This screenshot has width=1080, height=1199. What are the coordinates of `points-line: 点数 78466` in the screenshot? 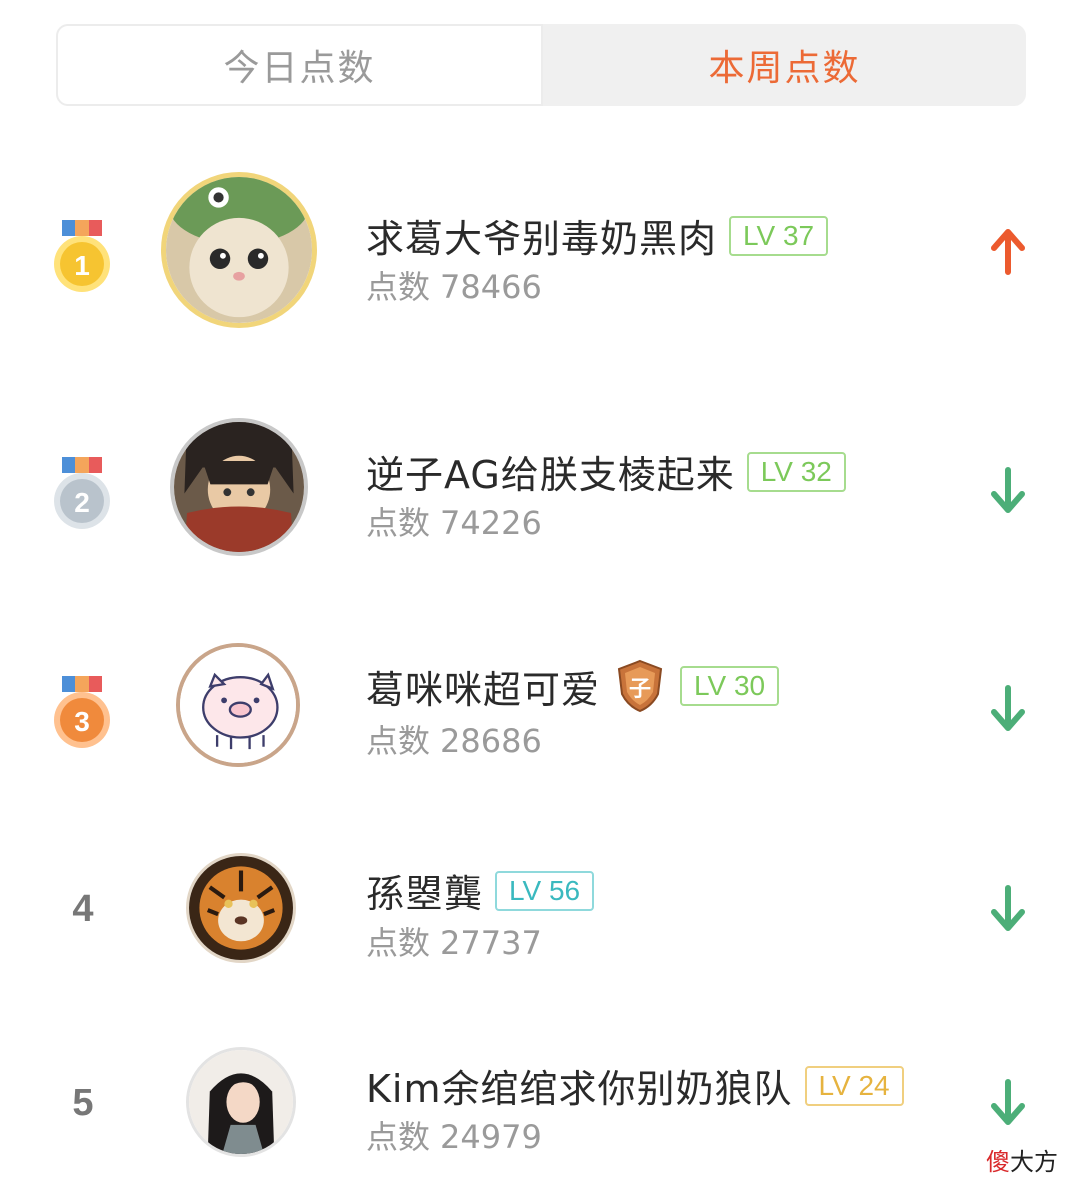 It's located at (459, 285).